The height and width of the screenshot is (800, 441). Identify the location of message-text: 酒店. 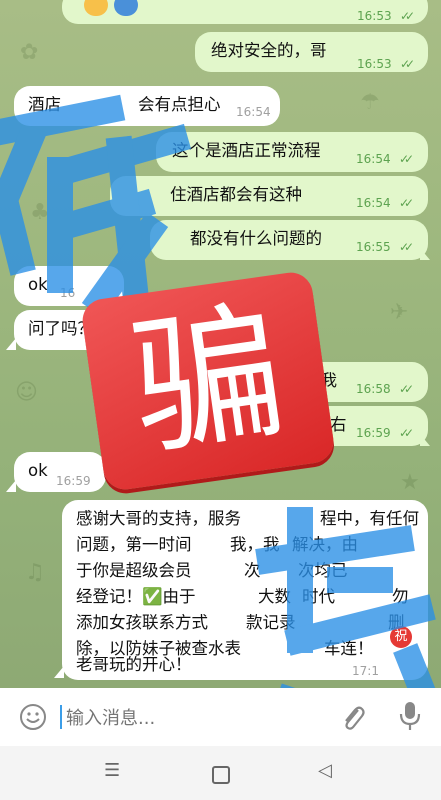
(44, 104).